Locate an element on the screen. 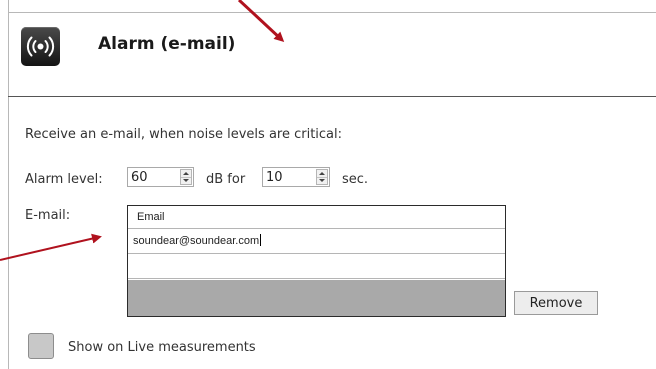 This screenshot has width=656, height=369. email-column-header-label: Email is located at coordinates (151, 217).